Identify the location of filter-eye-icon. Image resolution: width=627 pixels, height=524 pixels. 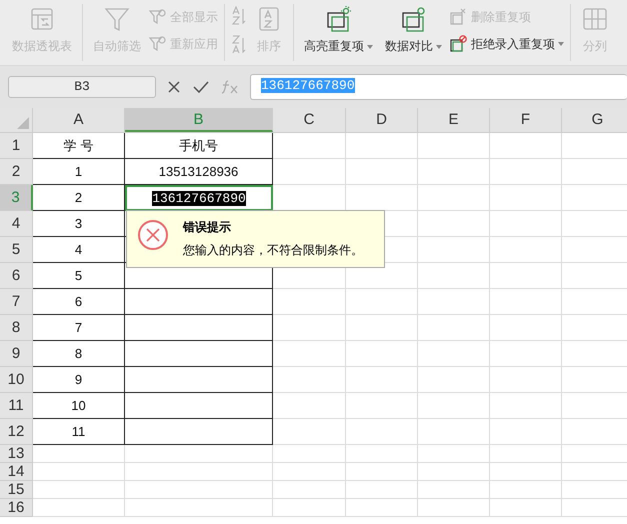
(158, 17).